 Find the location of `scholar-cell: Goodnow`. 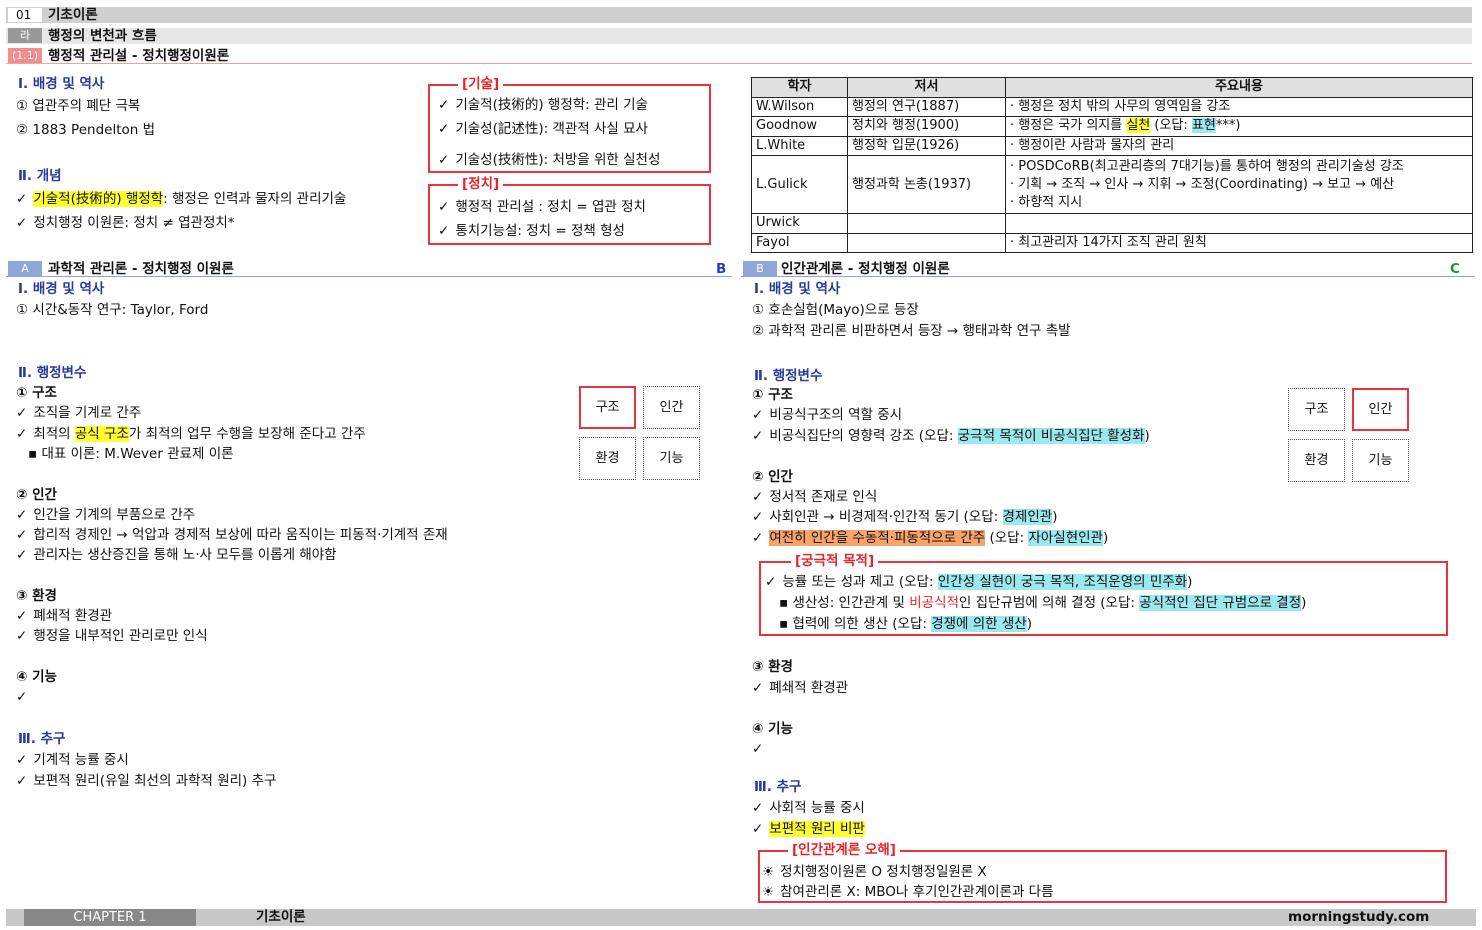

scholar-cell: Goodnow is located at coordinates (799, 126).